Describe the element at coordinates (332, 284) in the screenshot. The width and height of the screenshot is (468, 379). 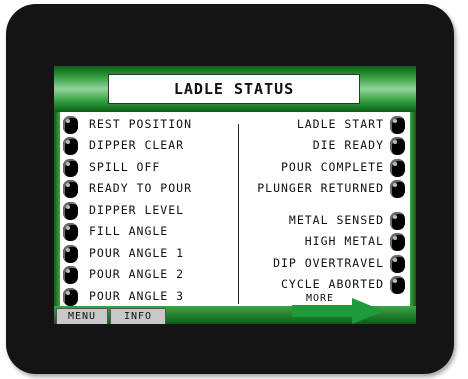
I see `status-label-cycle-aborted: CYCLE ABORTED` at that location.